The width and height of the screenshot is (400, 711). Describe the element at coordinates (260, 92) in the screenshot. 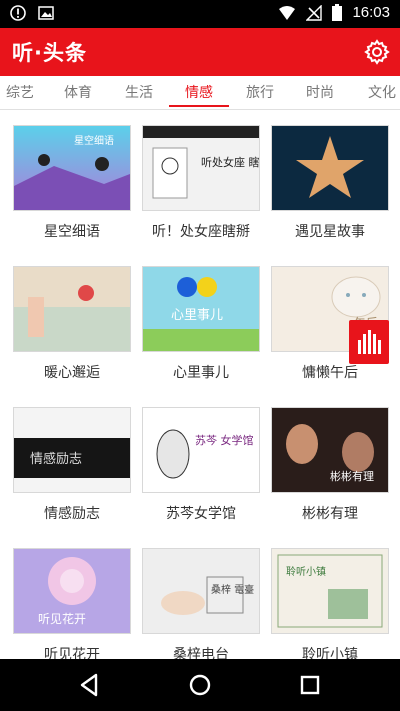

I see `tab-travel: 旅行` at that location.